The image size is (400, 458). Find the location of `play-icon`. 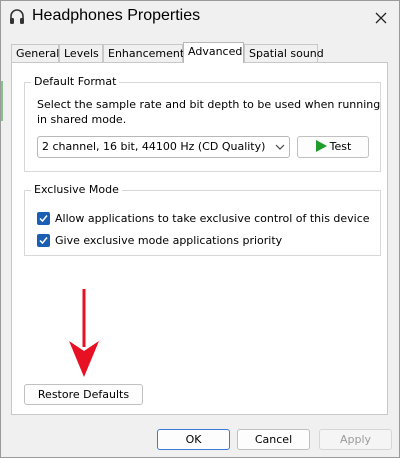

play-icon is located at coordinates (321, 146).